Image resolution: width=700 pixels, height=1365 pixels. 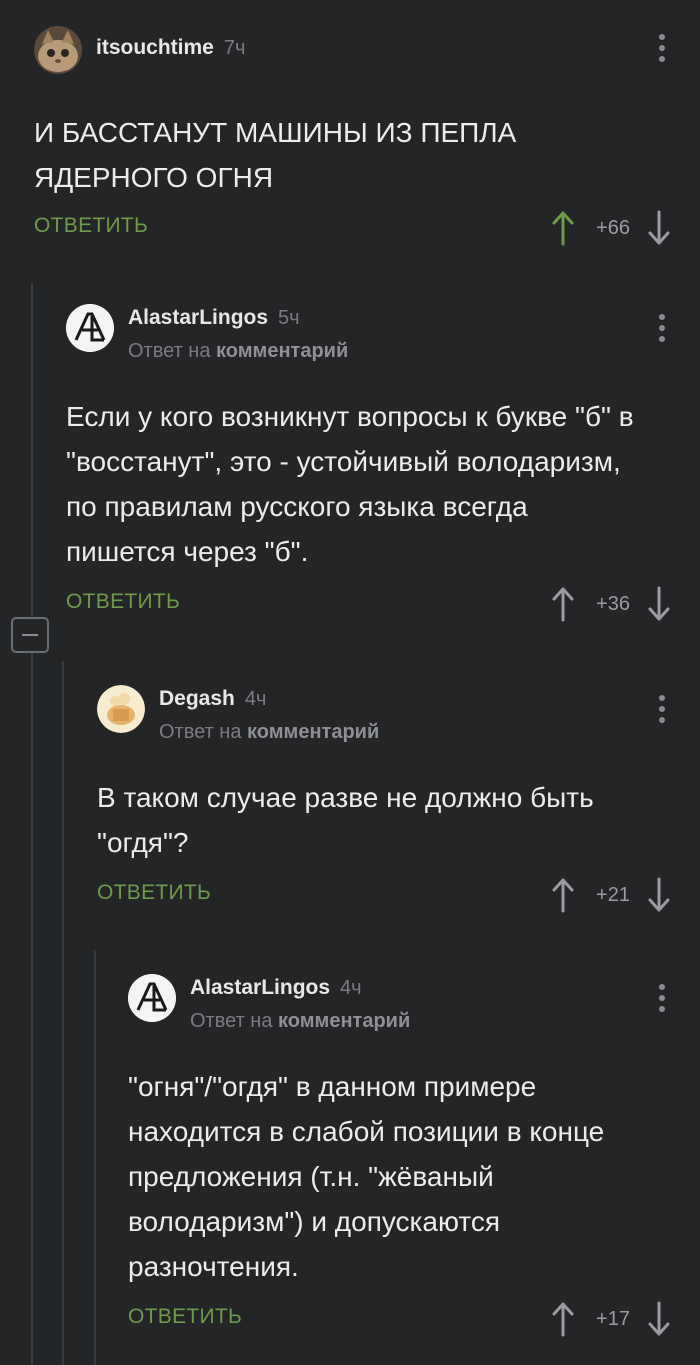 I want to click on vote-controls: +21, so click(x=611, y=895).